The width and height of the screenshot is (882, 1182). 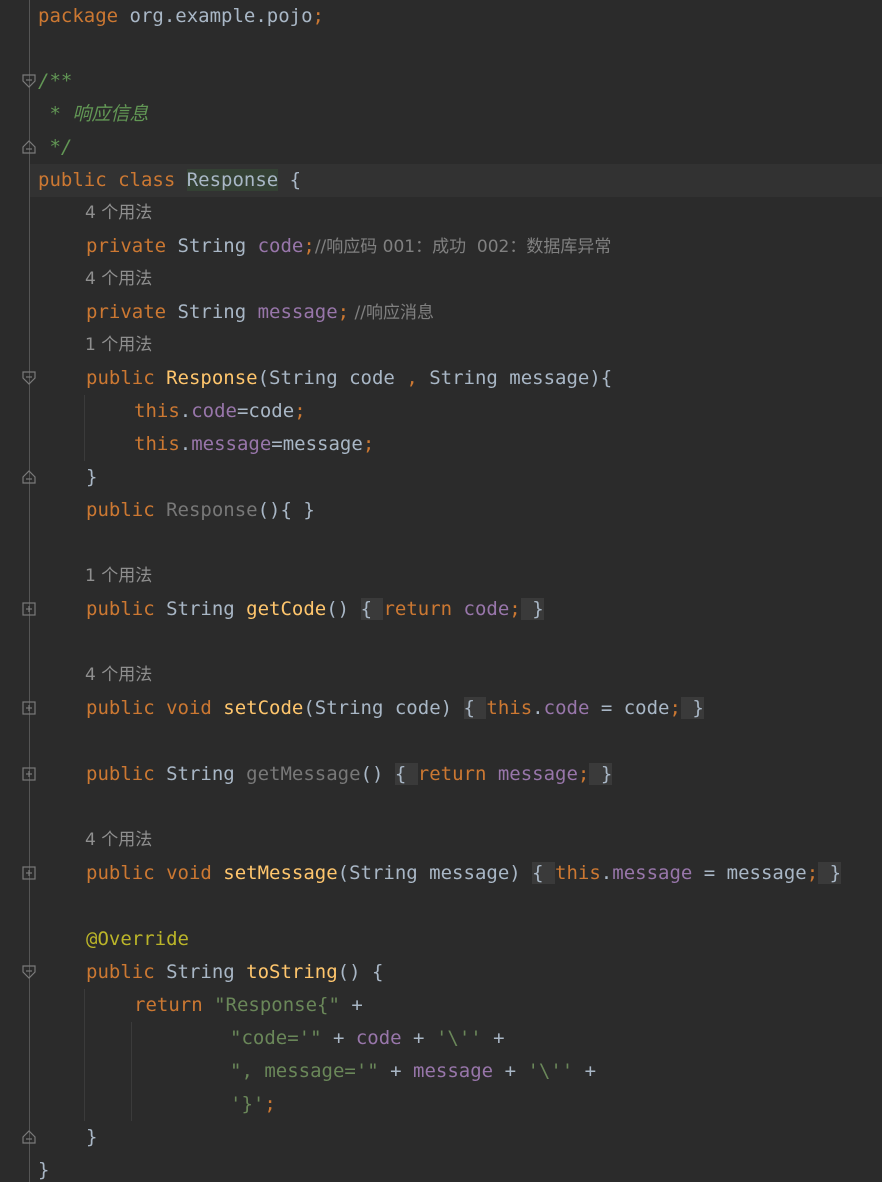 I want to click on params: (String code, so click(x=332, y=378).